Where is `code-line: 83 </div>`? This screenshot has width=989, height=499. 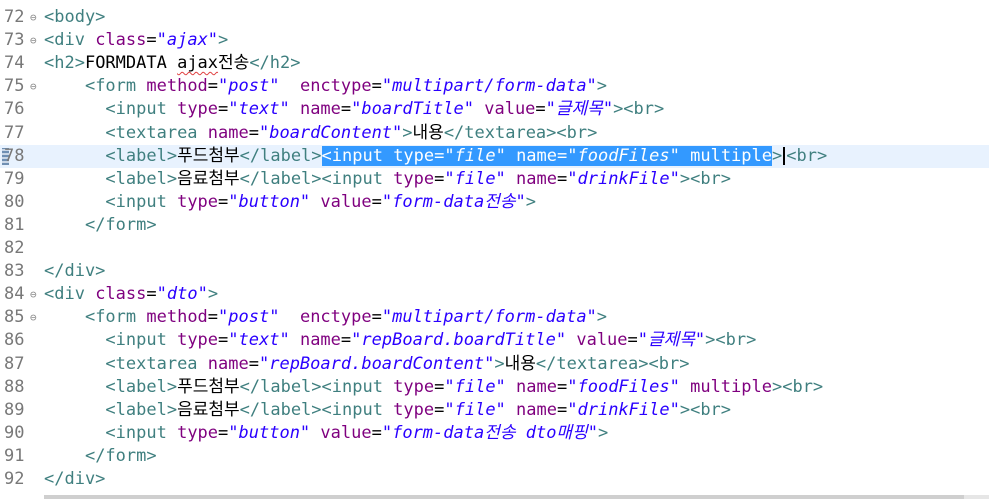
code-line: 83 </div> is located at coordinates (494, 271).